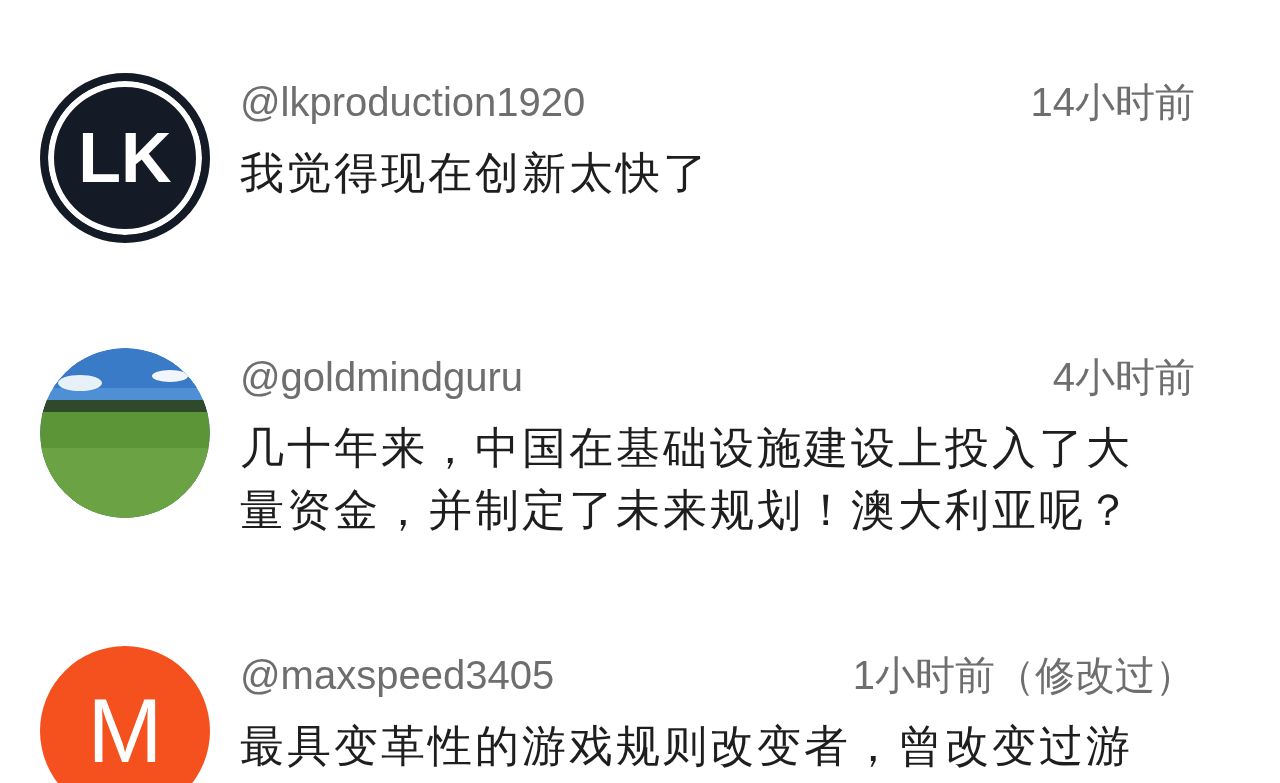  What do you see at coordinates (413, 102) in the screenshot?
I see `username: @lkproduction1920` at bounding box center [413, 102].